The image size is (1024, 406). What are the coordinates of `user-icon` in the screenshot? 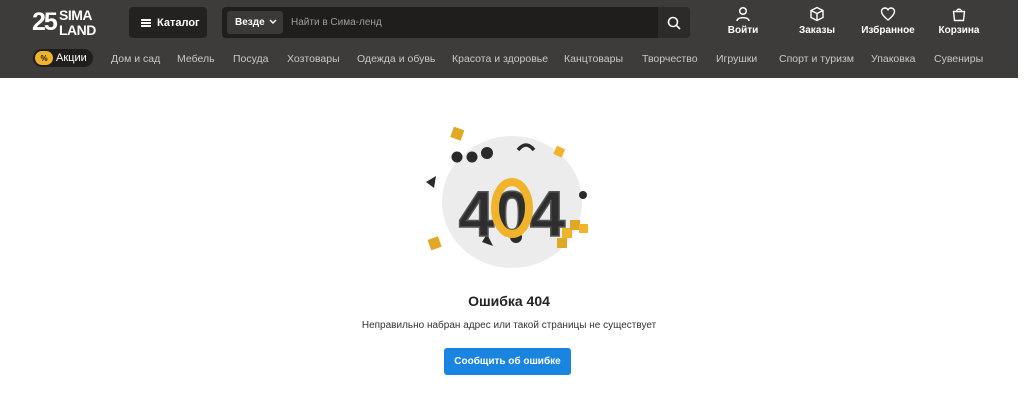 It's located at (743, 14).